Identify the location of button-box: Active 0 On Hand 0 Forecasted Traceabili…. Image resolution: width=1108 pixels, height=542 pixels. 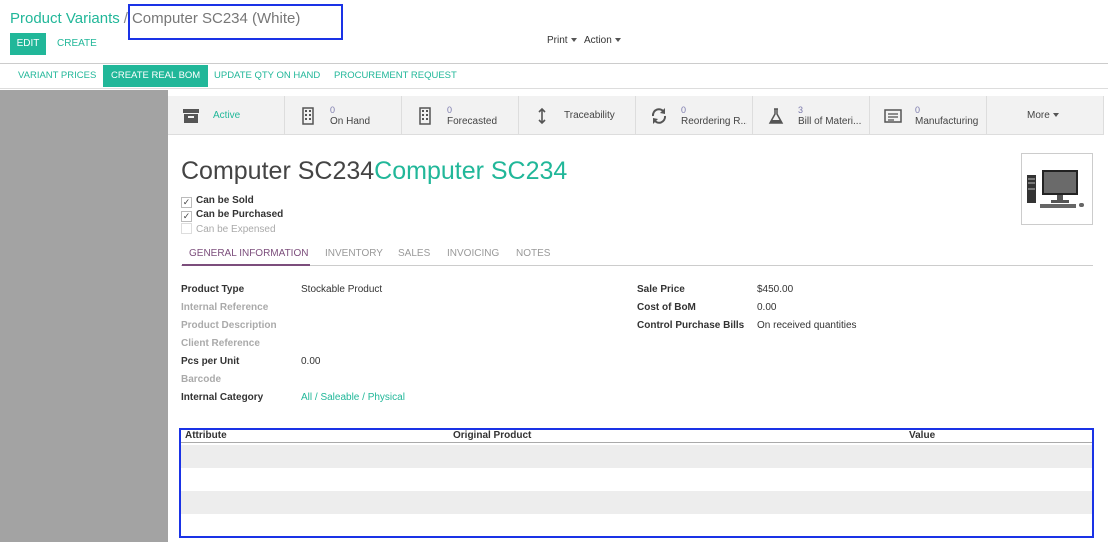
(638, 115).